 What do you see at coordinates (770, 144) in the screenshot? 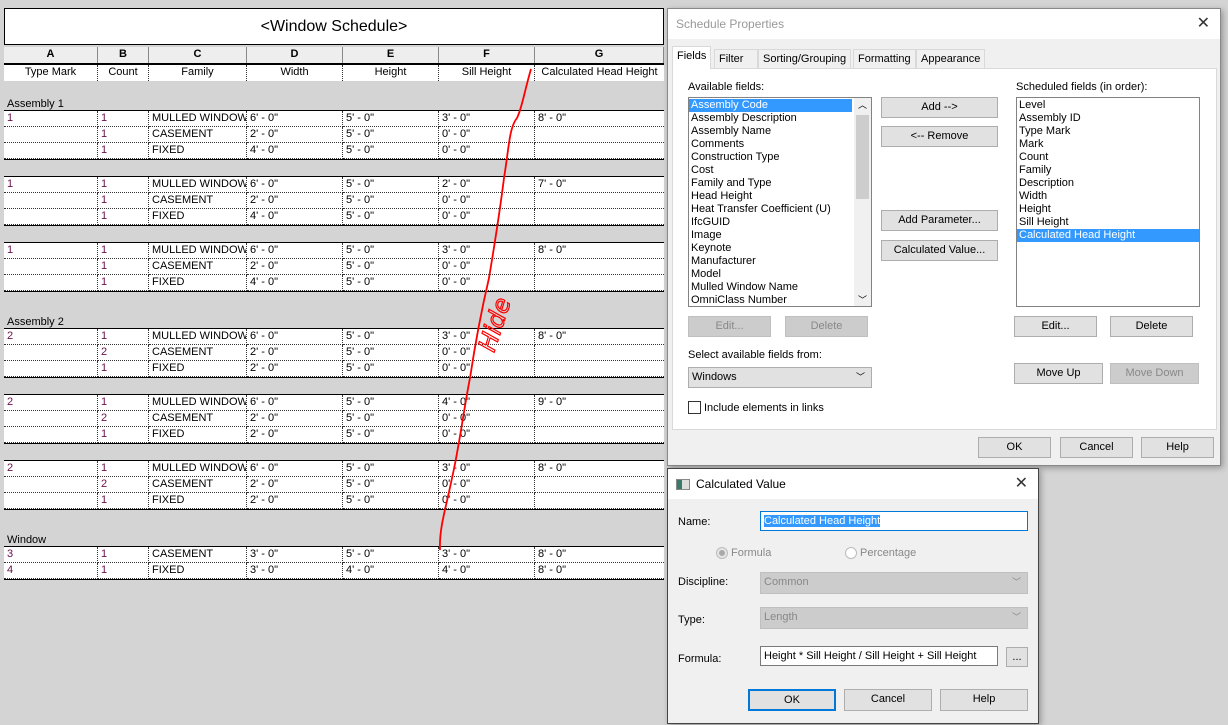
I see `available-field-item: Comments` at bounding box center [770, 144].